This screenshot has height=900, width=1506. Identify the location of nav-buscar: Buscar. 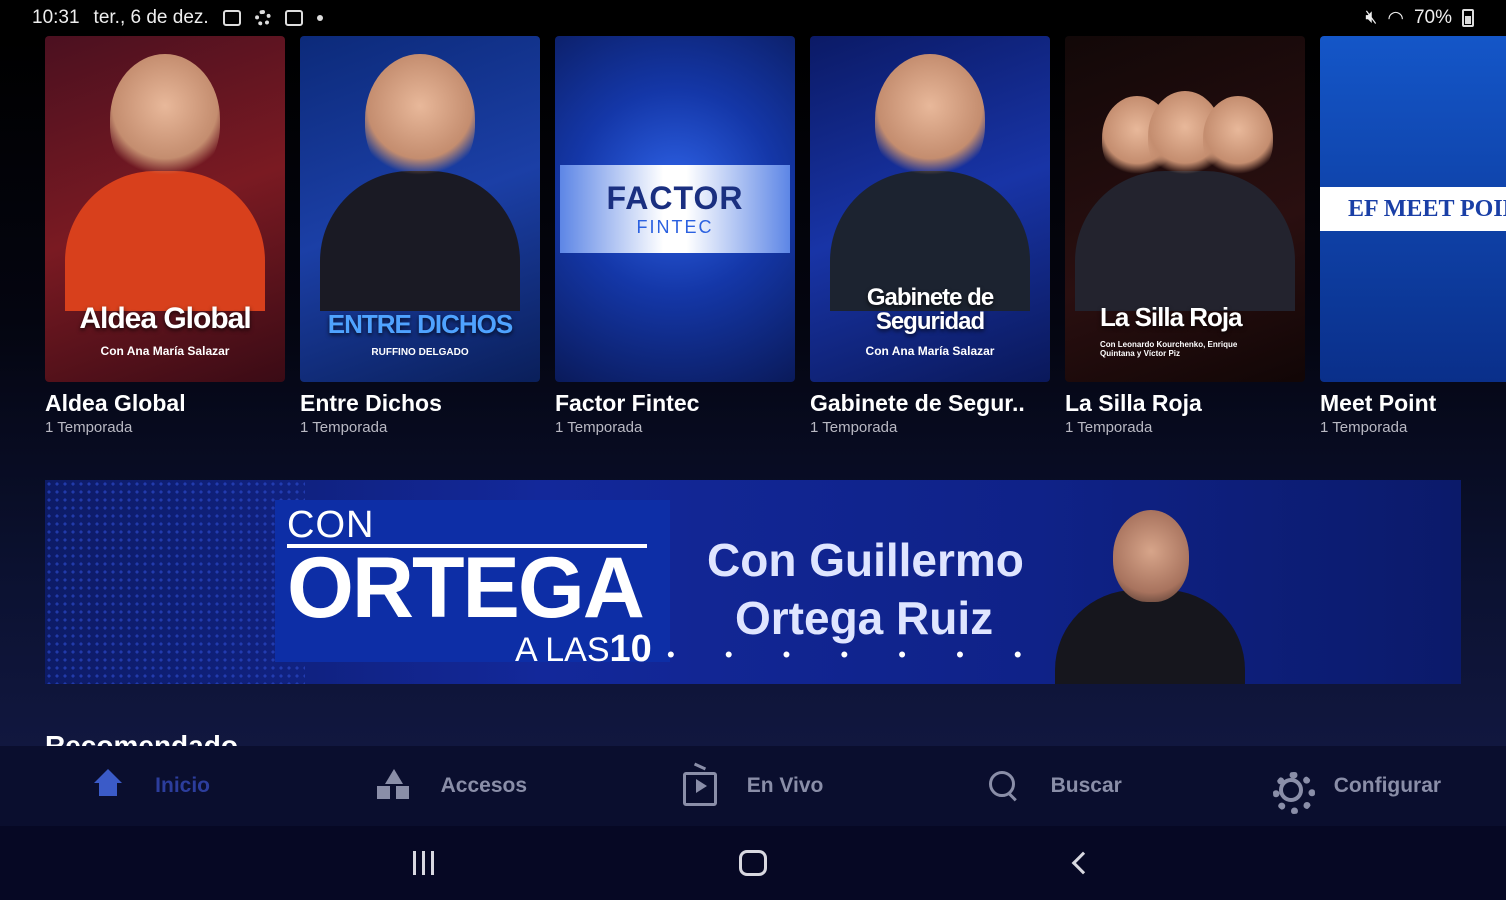
(1054, 786).